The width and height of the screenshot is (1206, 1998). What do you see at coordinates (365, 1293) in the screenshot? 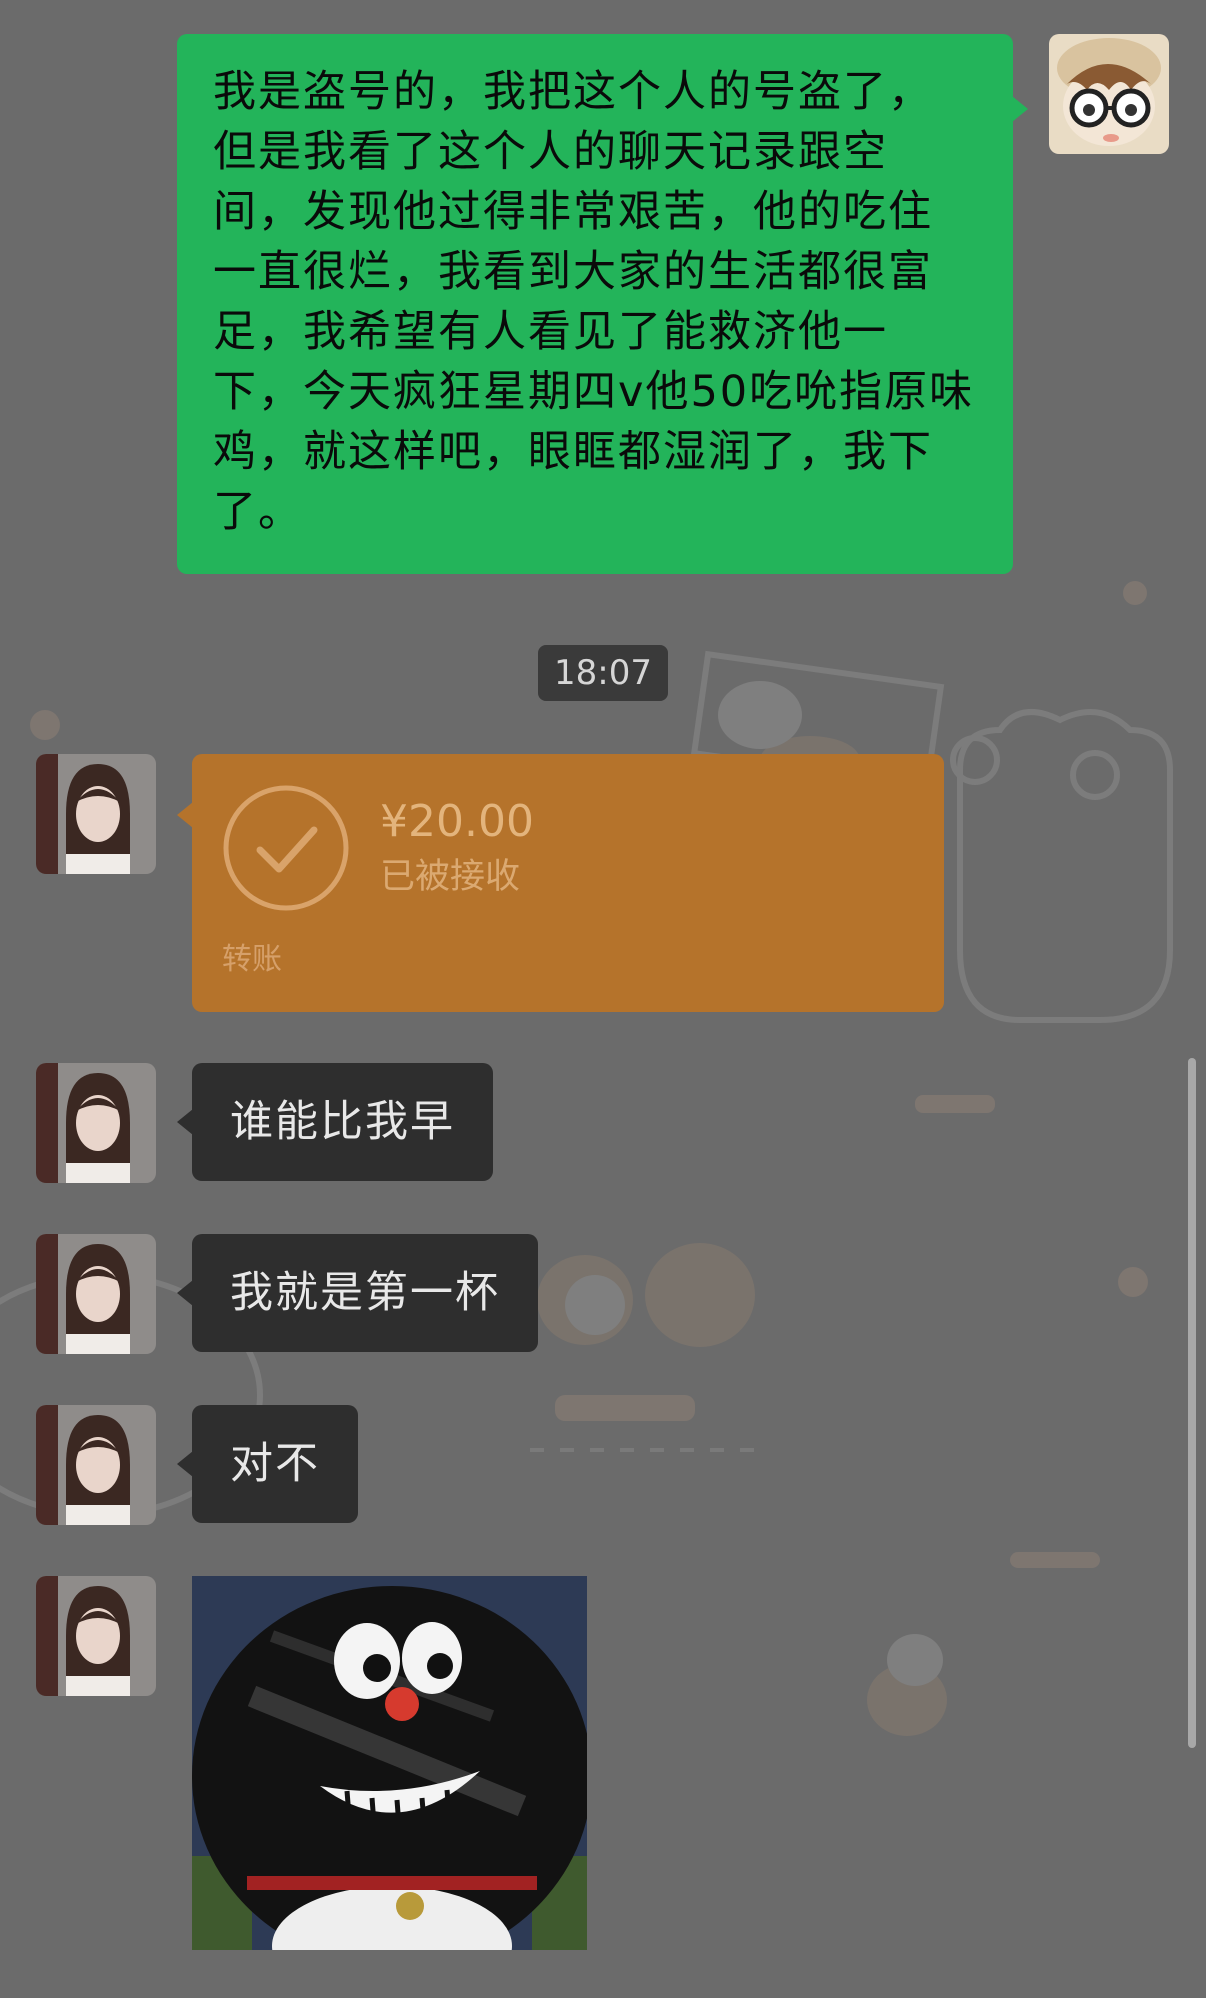
I see `message-text: 我就是第一杯` at bounding box center [365, 1293].